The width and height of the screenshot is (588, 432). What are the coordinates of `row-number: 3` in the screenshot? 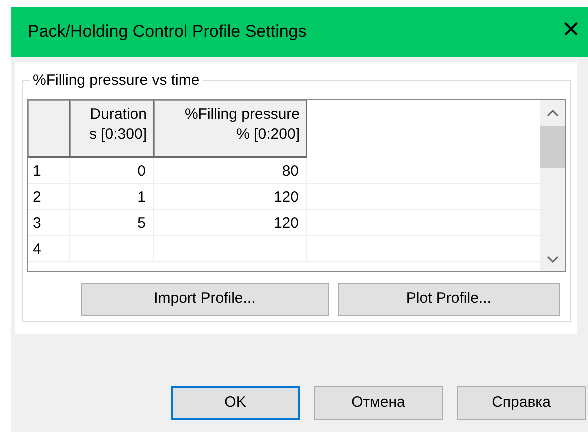 It's located at (49, 222).